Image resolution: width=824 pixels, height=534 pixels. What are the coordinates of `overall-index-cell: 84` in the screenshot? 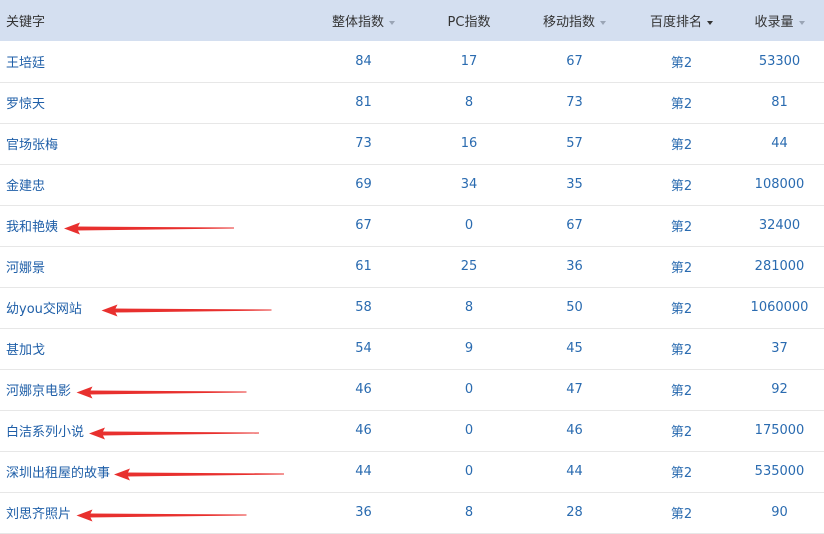 It's located at (363, 62).